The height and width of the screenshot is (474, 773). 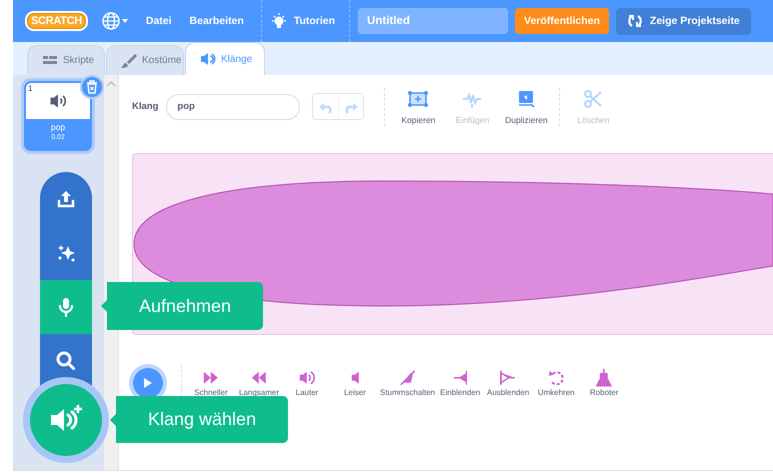 I want to click on play-button, so click(x=148, y=383).